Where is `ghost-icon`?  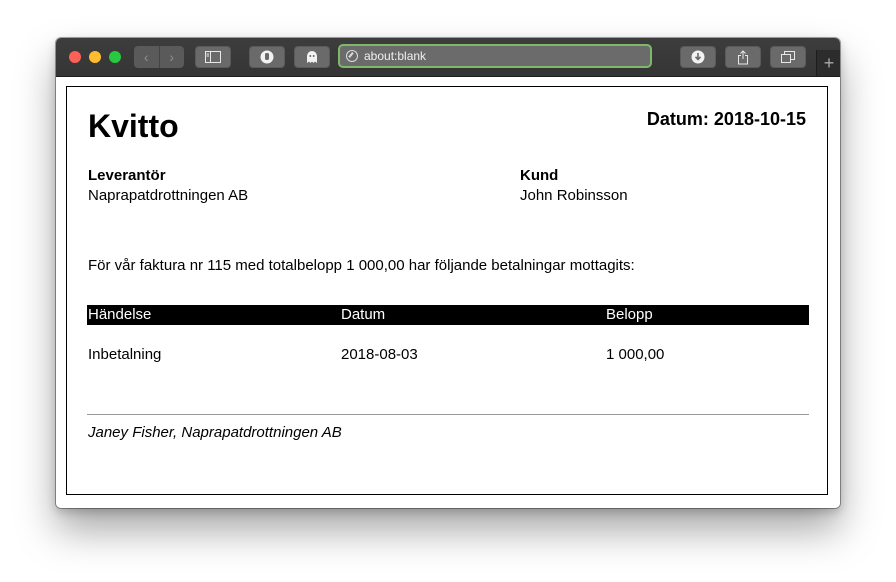
ghost-icon is located at coordinates (312, 57).